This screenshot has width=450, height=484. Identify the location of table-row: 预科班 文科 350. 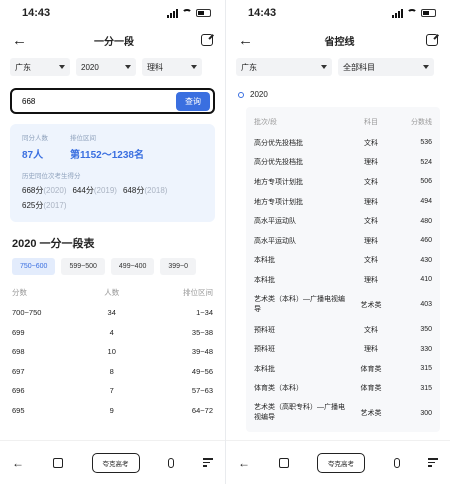
(343, 330).